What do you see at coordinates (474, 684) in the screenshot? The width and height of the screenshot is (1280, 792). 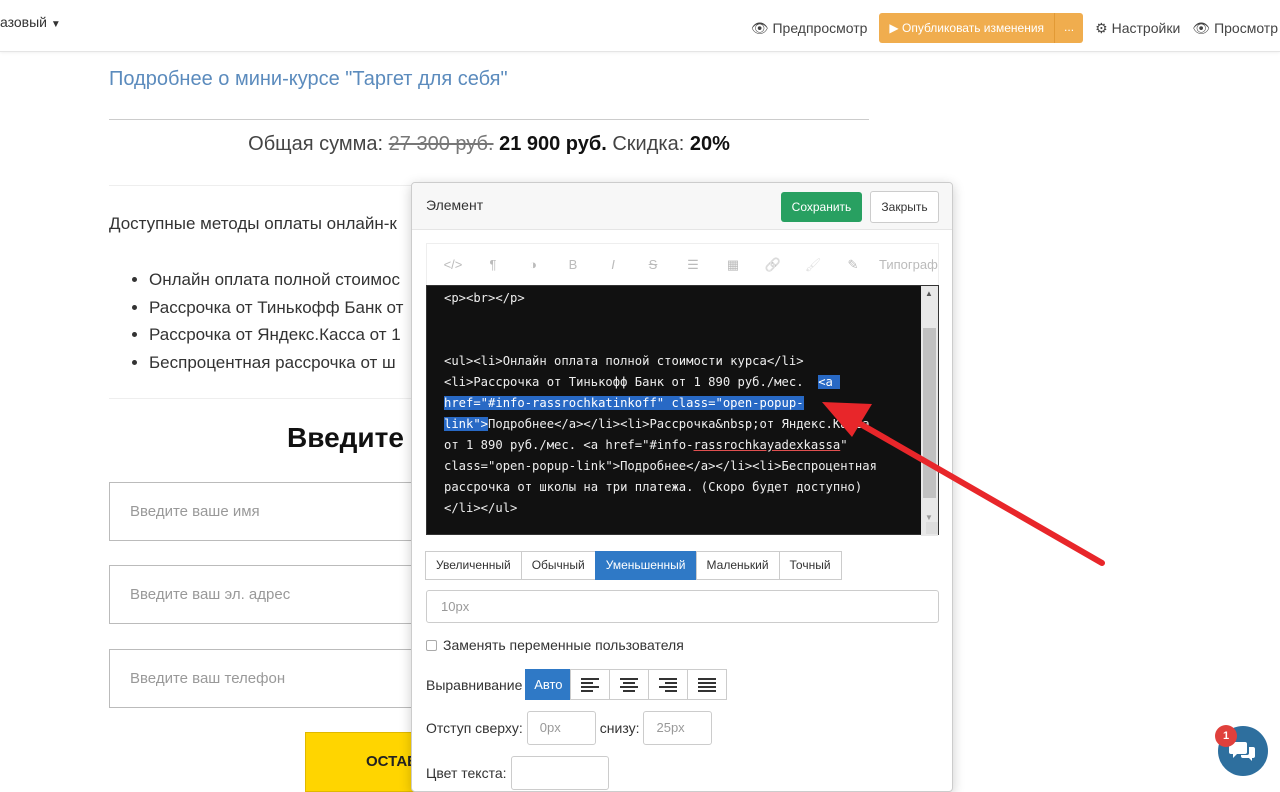 I see `alignment-label: Выравнивание` at bounding box center [474, 684].